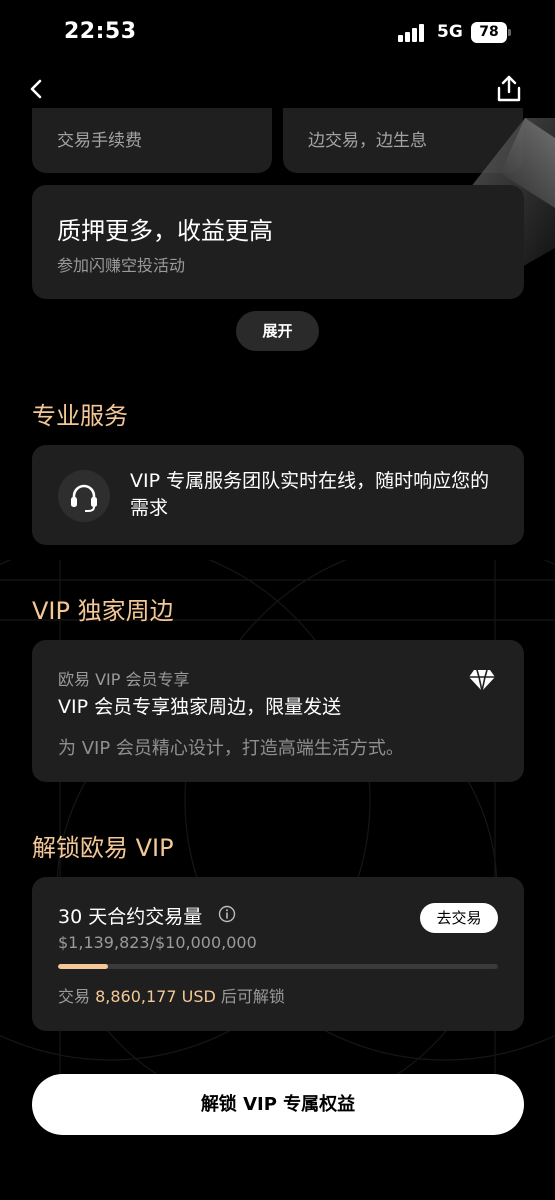 The width and height of the screenshot is (555, 1200). Describe the element at coordinates (278, 1104) in the screenshot. I see `unlock-vip-button: 解锁 VIP 专属权益` at that location.